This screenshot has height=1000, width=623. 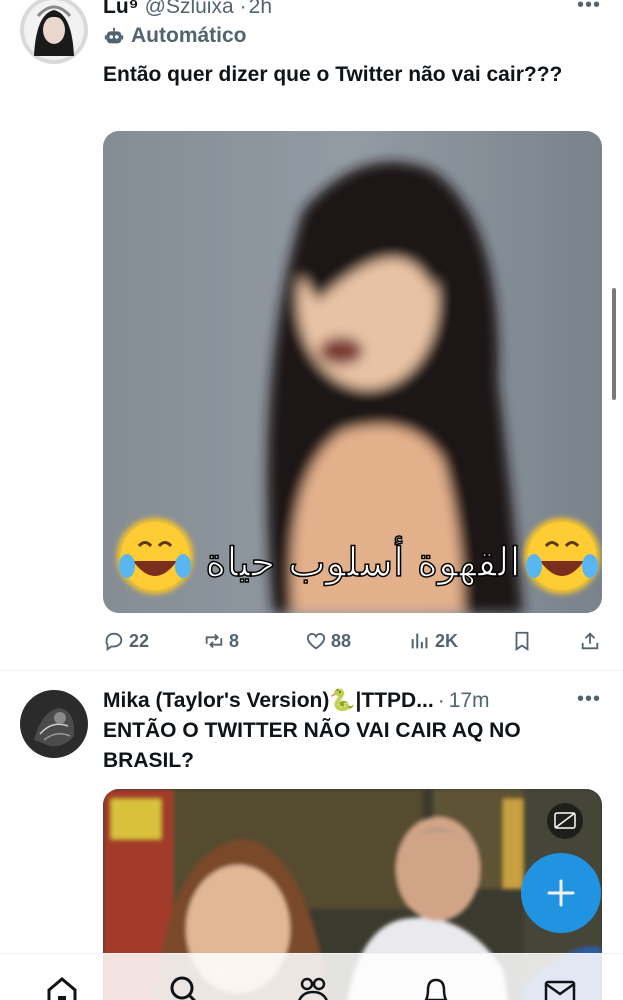 I want to click on compose-button, so click(x=561, y=893).